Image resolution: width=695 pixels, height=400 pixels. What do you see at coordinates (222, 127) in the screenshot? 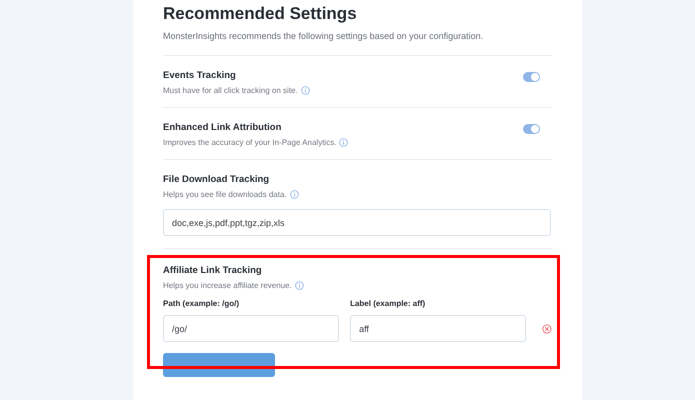
I see `setting-title: Enhanced Link Attribution` at bounding box center [222, 127].